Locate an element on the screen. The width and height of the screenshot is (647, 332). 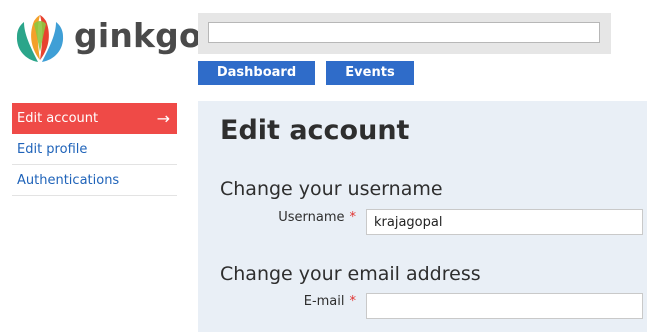
sidebar-item-label: Edit profile is located at coordinates (52, 149).